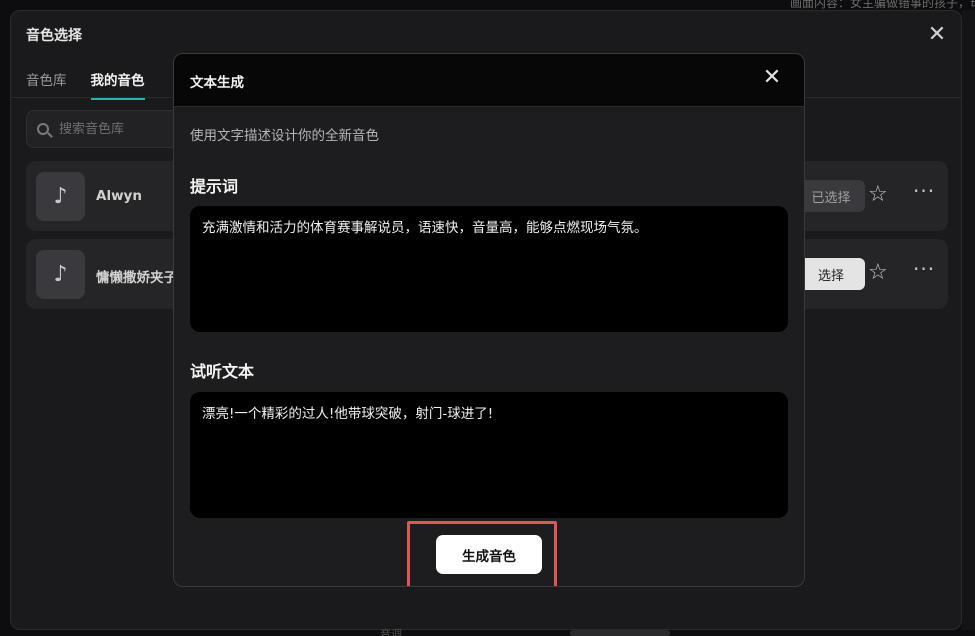 The width and height of the screenshot is (975, 636). Describe the element at coordinates (85, 84) in the screenshot. I see `tab-bar: 音色库 我的音色` at that location.